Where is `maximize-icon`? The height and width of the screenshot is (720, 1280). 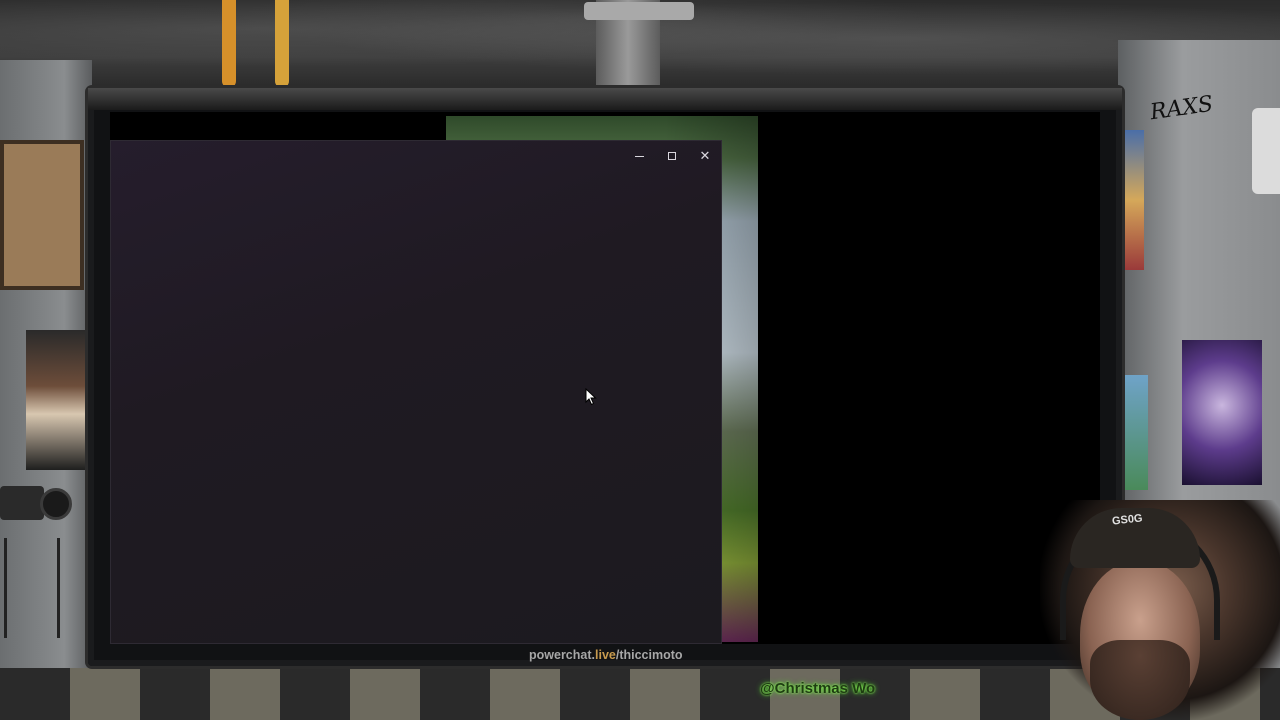 maximize-icon is located at coordinates (672, 156).